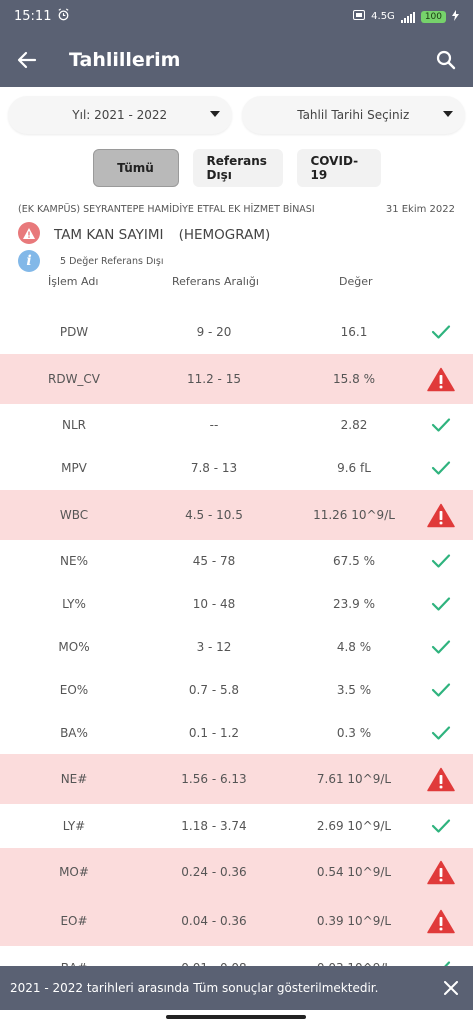 This screenshot has width=473, height=1024. What do you see at coordinates (120, 115) in the screenshot?
I see `year-dropdown: Yıl: 2021 - 2022` at bounding box center [120, 115].